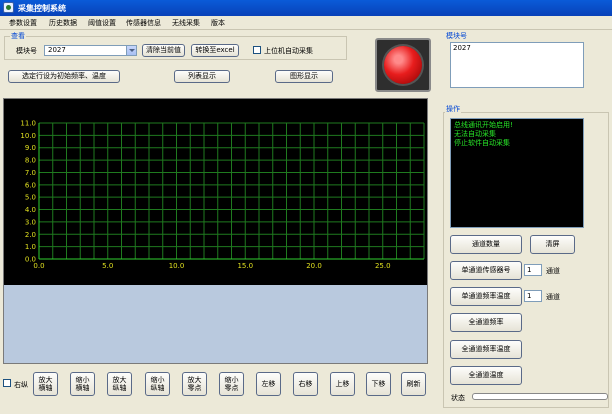 This screenshot has width=612, height=414. Describe the element at coordinates (306, 8) in the screenshot. I see `title-bar: 采集控制系统` at that location.